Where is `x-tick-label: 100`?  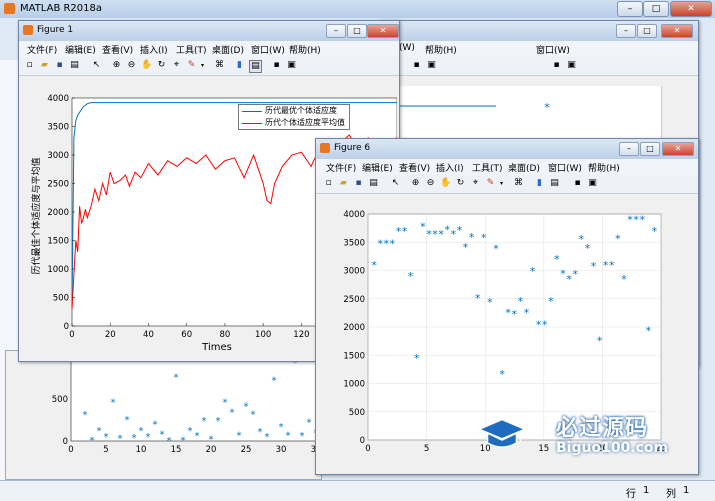 x-tick-label: 100 is located at coordinates (263, 335).